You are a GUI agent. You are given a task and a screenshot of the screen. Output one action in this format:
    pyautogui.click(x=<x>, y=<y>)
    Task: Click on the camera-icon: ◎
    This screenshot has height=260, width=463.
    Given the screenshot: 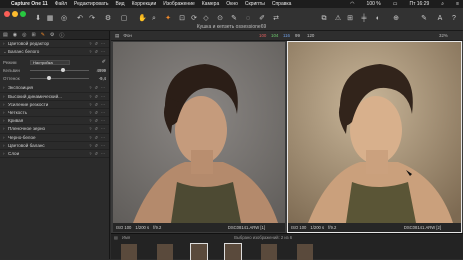 What is the action you would take?
    pyautogui.click(x=64, y=19)
    